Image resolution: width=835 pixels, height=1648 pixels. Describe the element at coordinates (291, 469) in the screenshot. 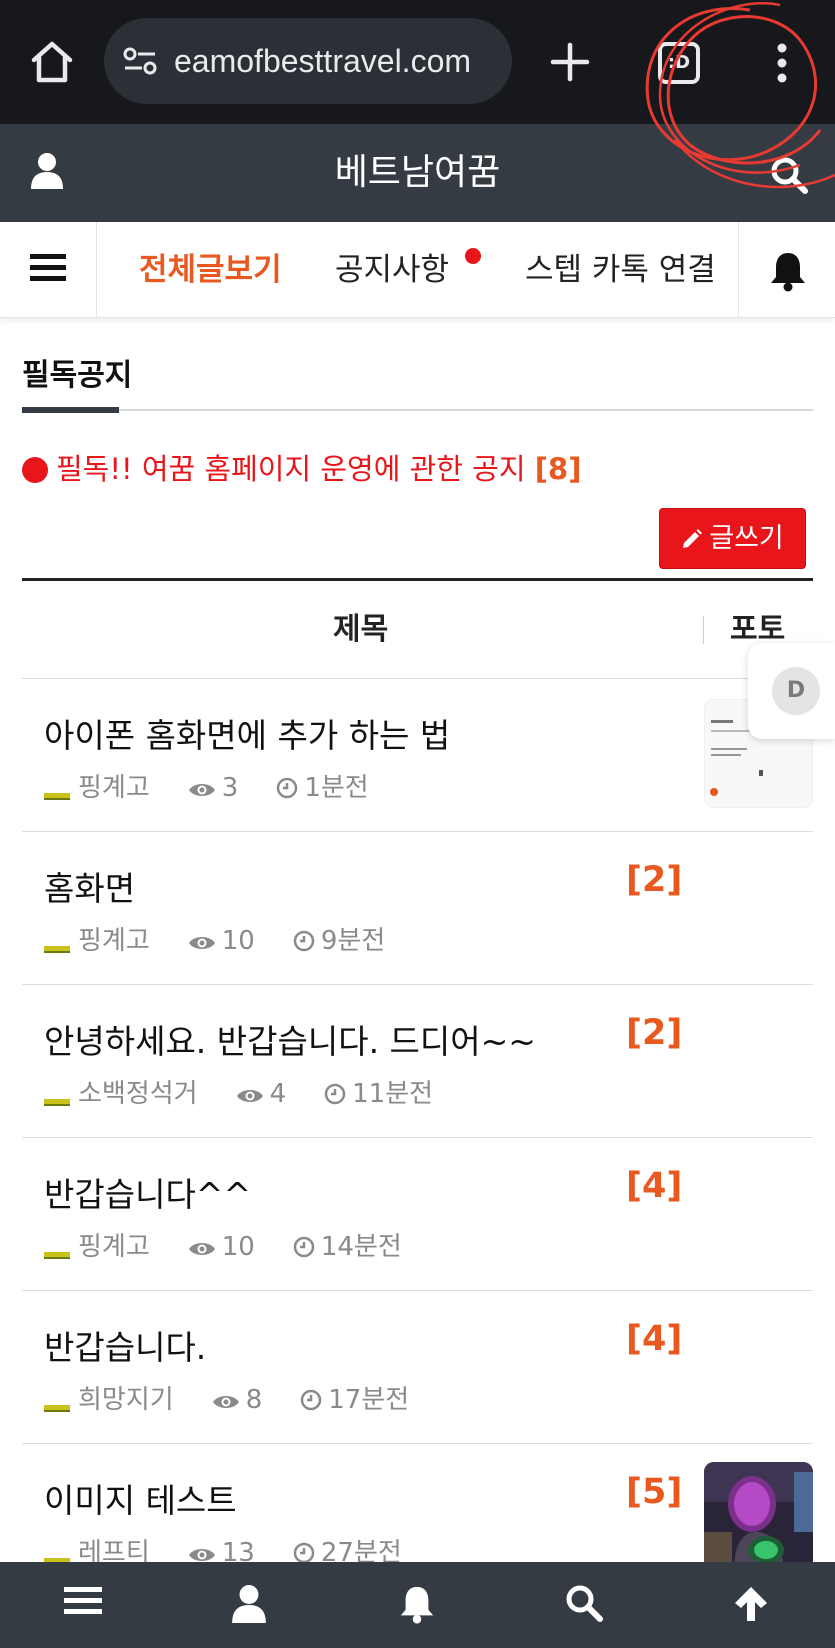

I see `notice-text: 필독!! 여꿈 홈페이지 운영에 관한 공지` at that location.